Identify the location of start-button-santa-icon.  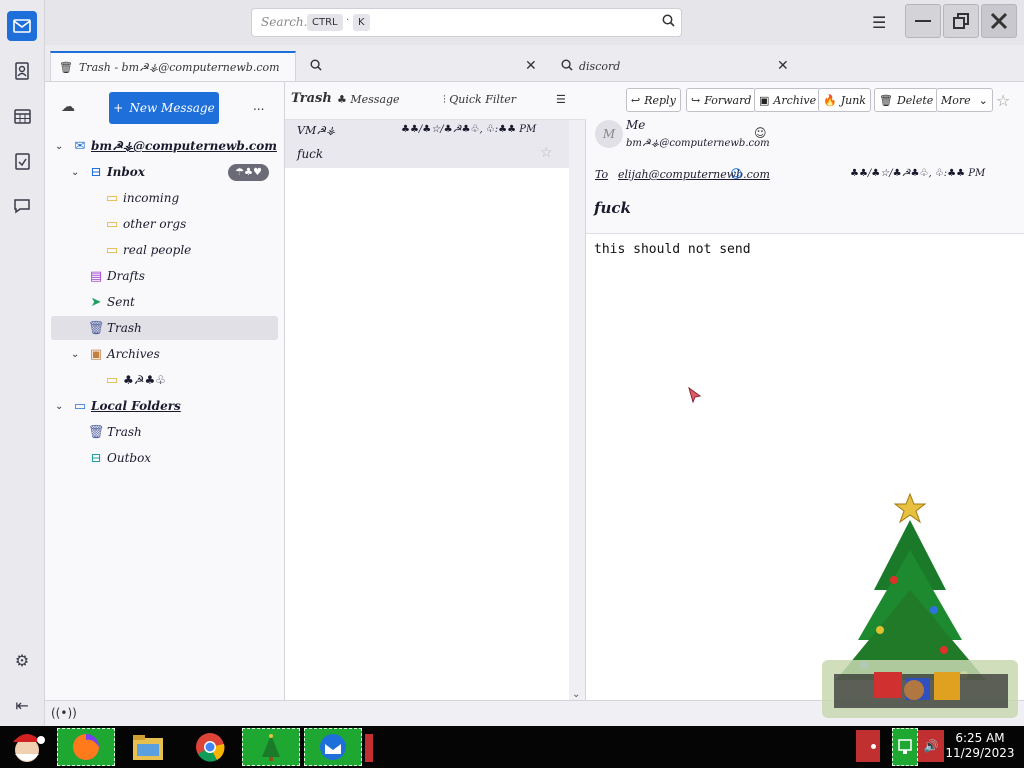
(27, 747).